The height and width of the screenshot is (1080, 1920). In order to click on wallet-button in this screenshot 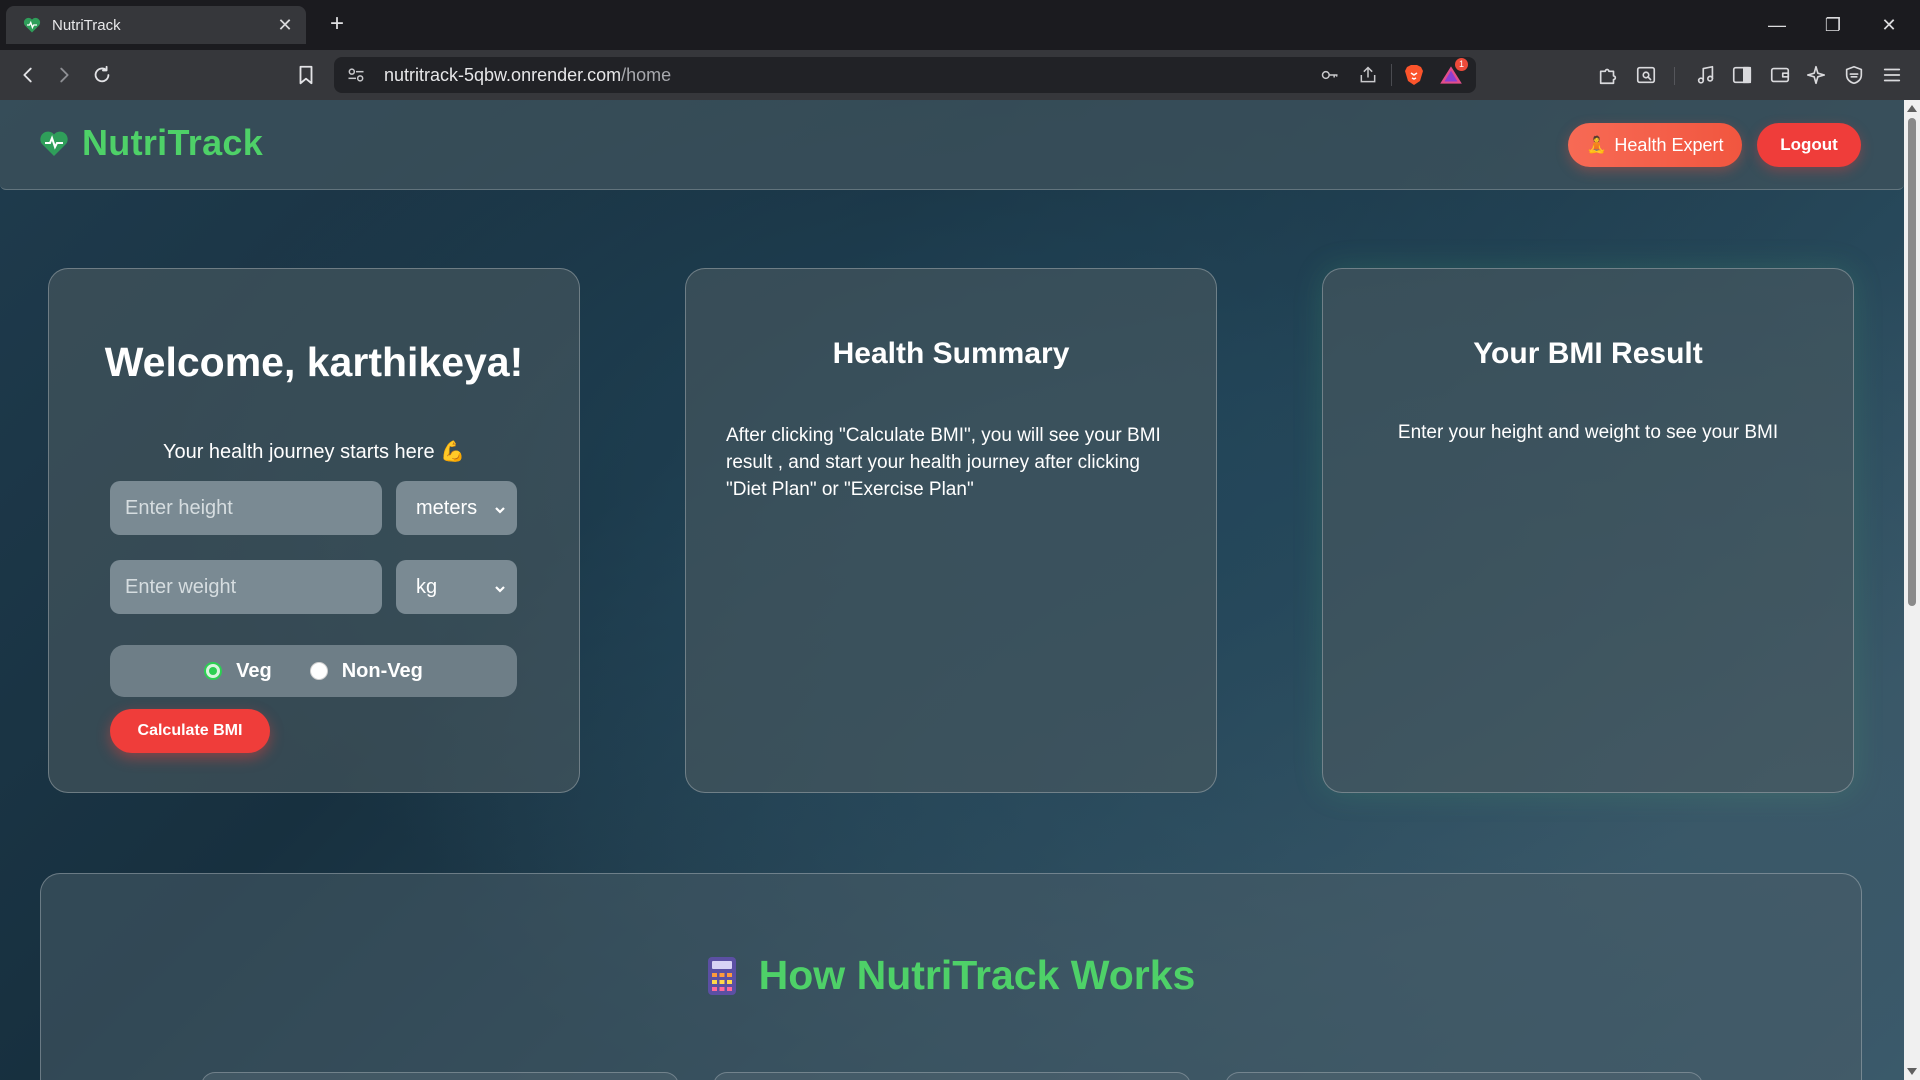, I will do `click(1780, 75)`.